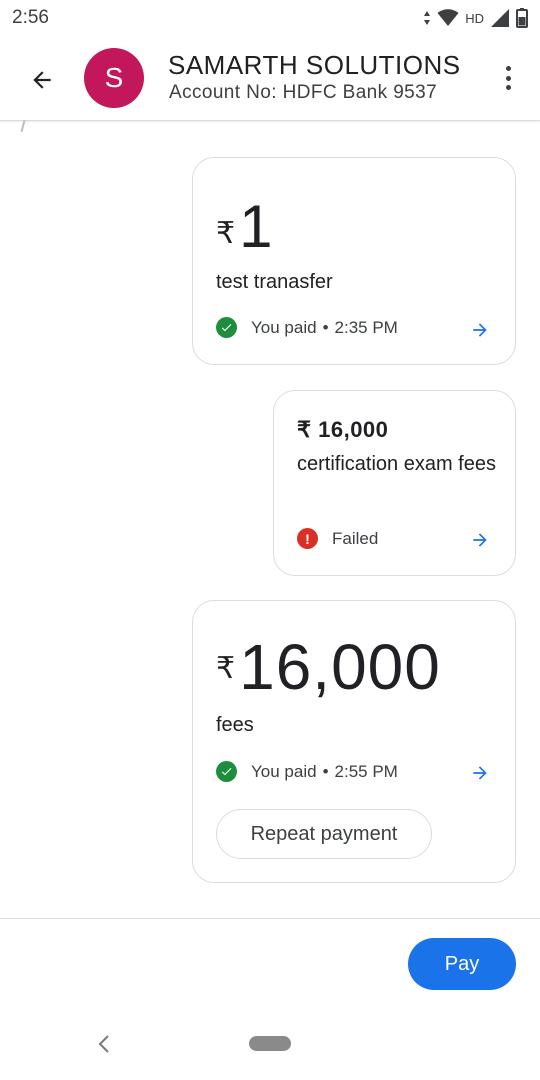 The height and width of the screenshot is (1080, 540). What do you see at coordinates (256, 226) in the screenshot?
I see `amount-value: 1` at bounding box center [256, 226].